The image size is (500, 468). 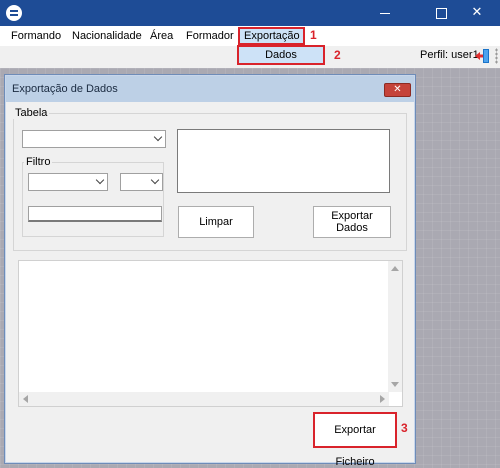 What do you see at coordinates (395, 384) in the screenshot?
I see `scroll-down-icon` at bounding box center [395, 384].